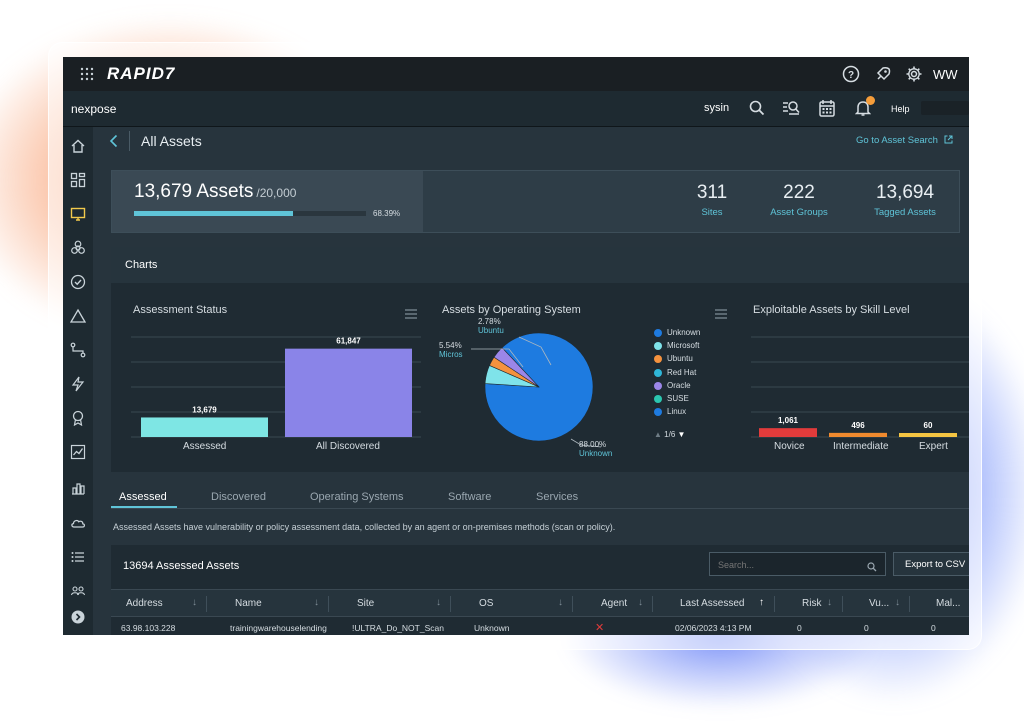 The width and height of the screenshot is (1024, 726). Describe the element at coordinates (469, 497) in the screenshot. I see `tab-software: Software` at that location.